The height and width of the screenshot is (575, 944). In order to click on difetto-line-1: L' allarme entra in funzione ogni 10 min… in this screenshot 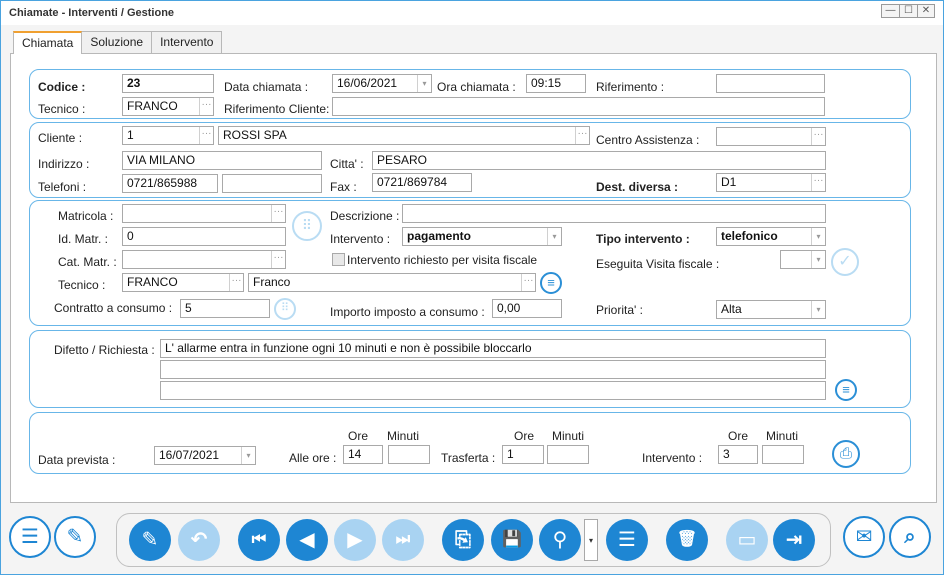, I will do `click(493, 348)`.